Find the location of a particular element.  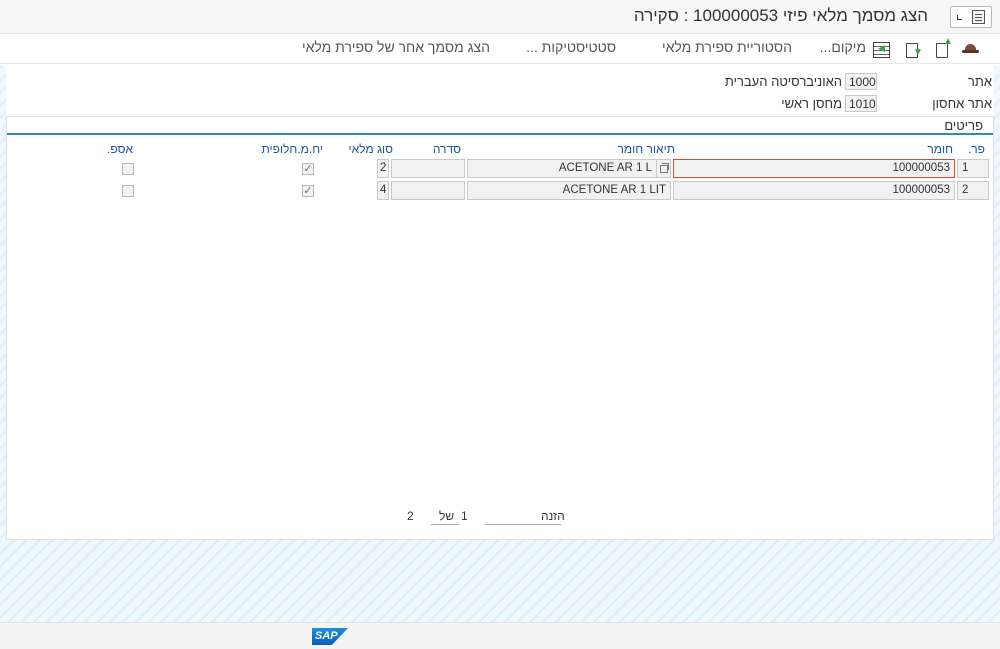

upload-icon is located at coordinates (943, 47).